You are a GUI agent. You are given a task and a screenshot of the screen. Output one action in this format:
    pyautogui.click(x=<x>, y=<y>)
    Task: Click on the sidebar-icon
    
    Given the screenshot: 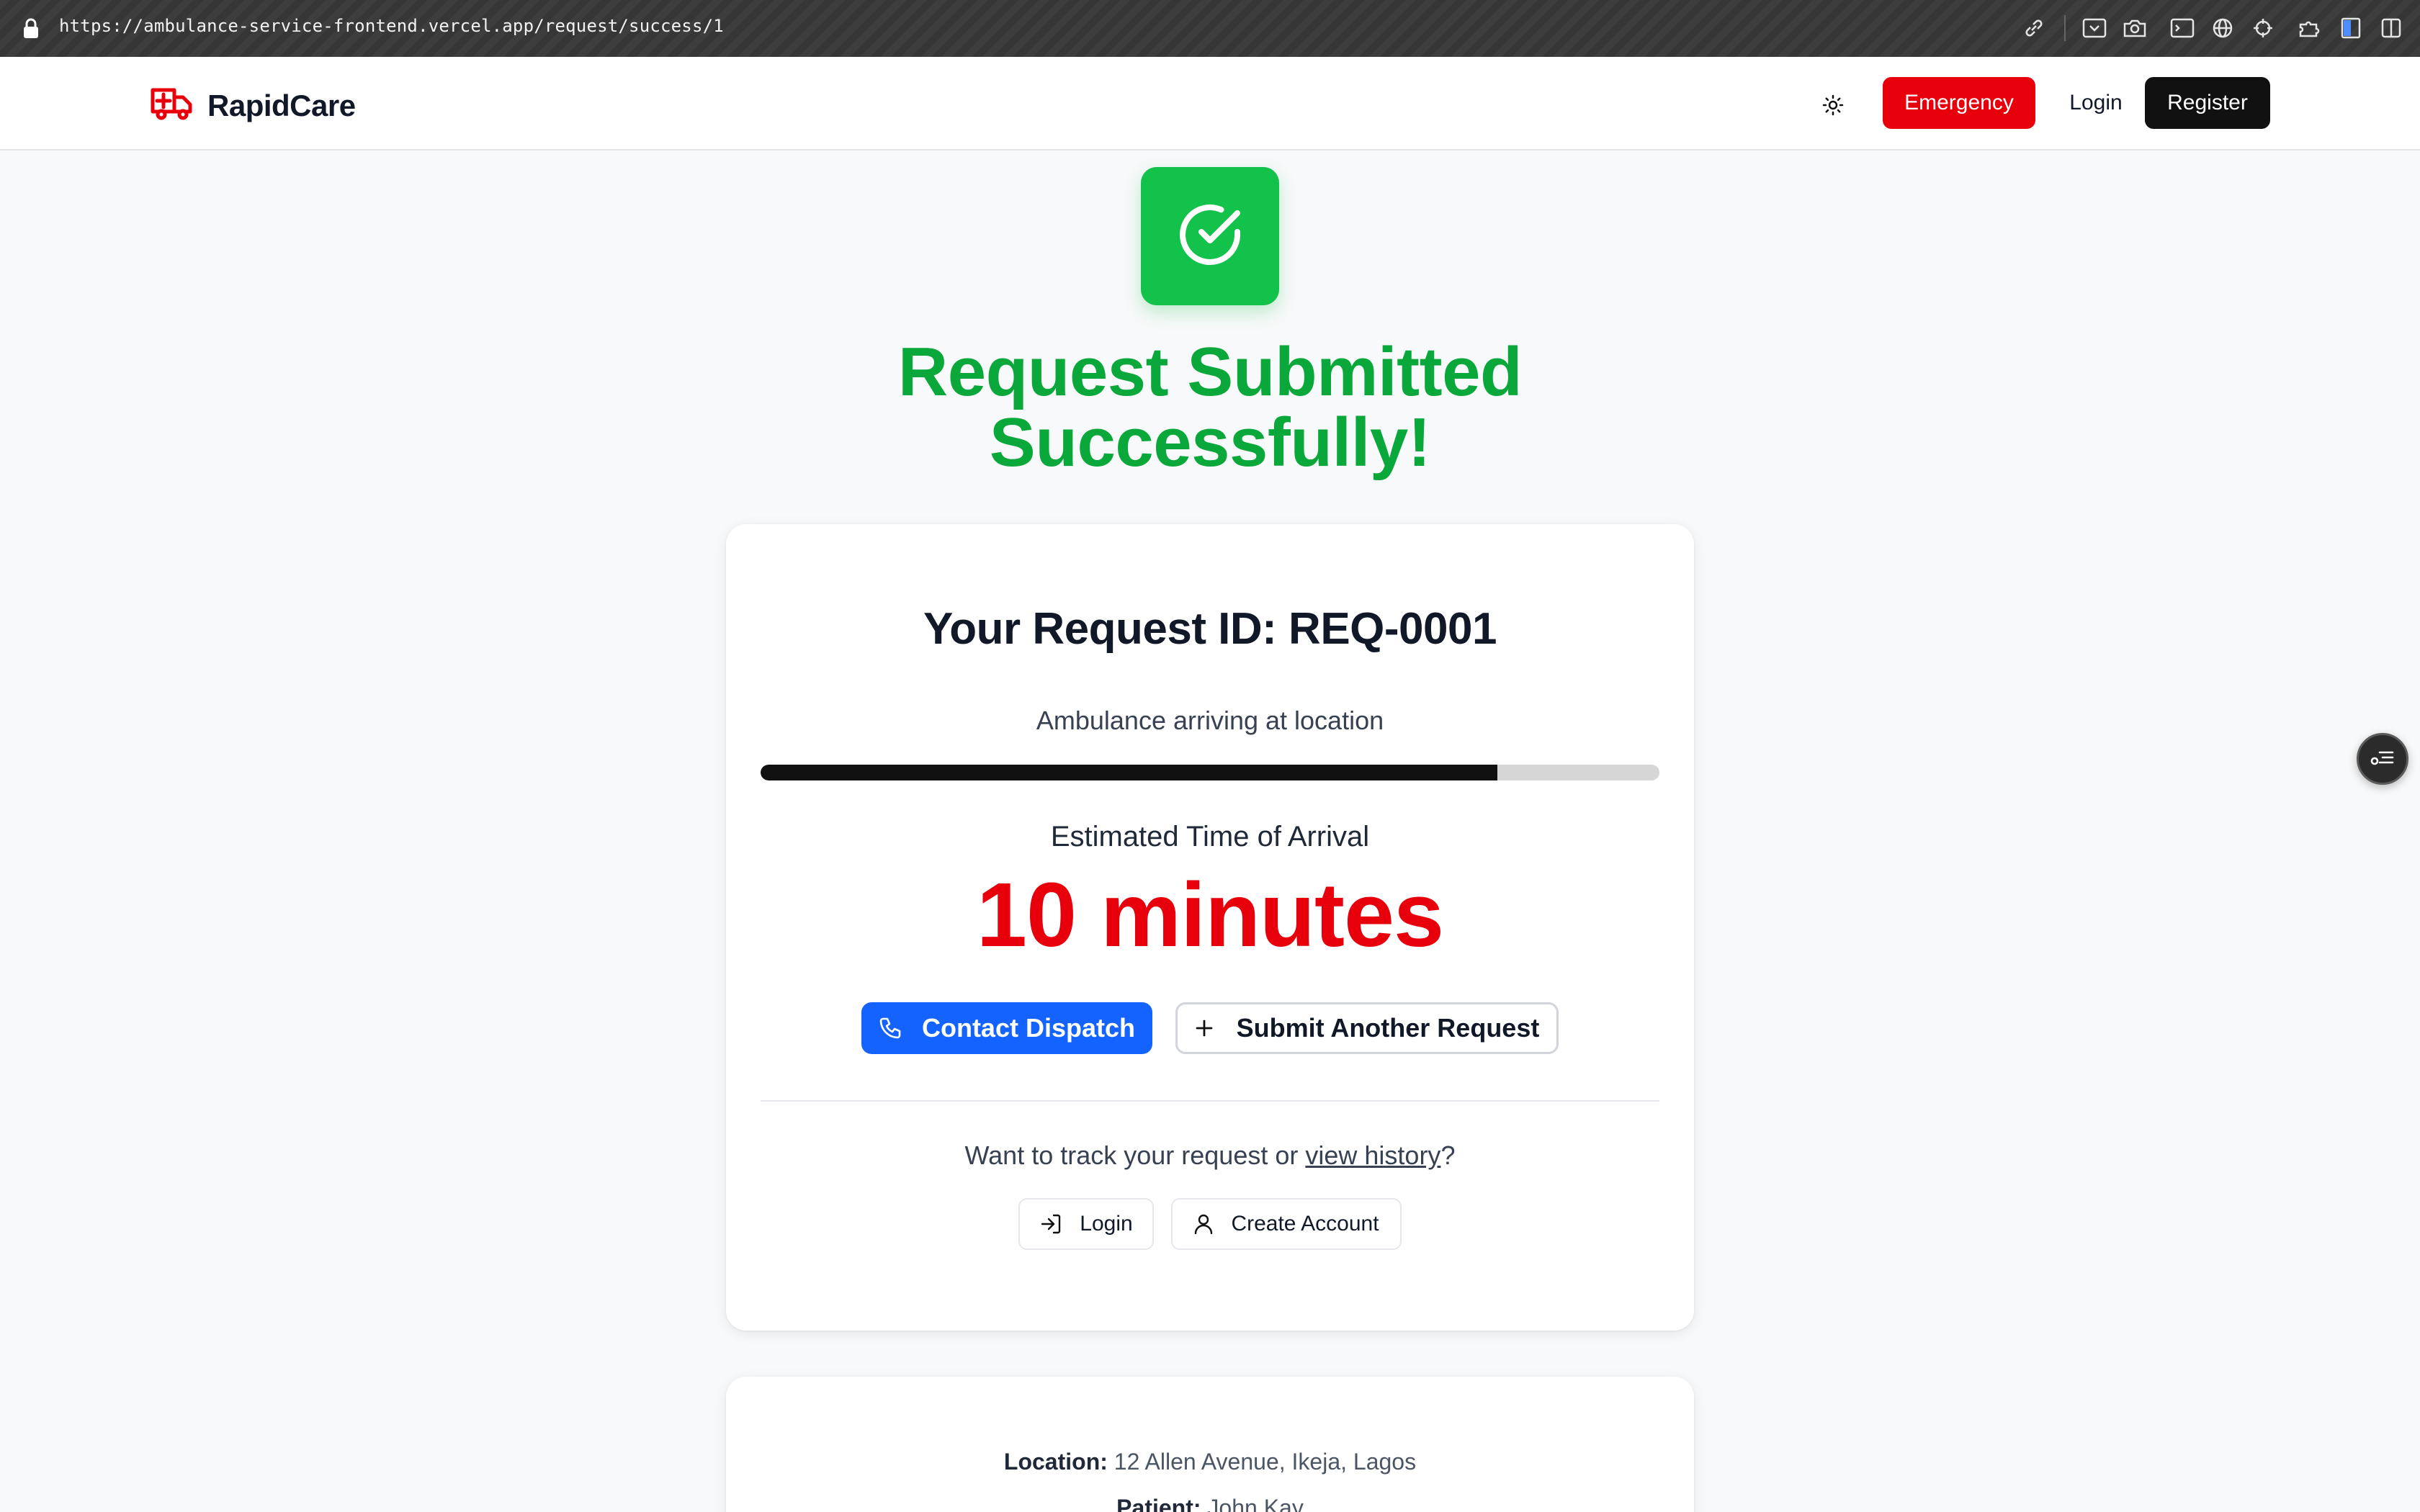 What is the action you would take?
    pyautogui.click(x=2350, y=28)
    